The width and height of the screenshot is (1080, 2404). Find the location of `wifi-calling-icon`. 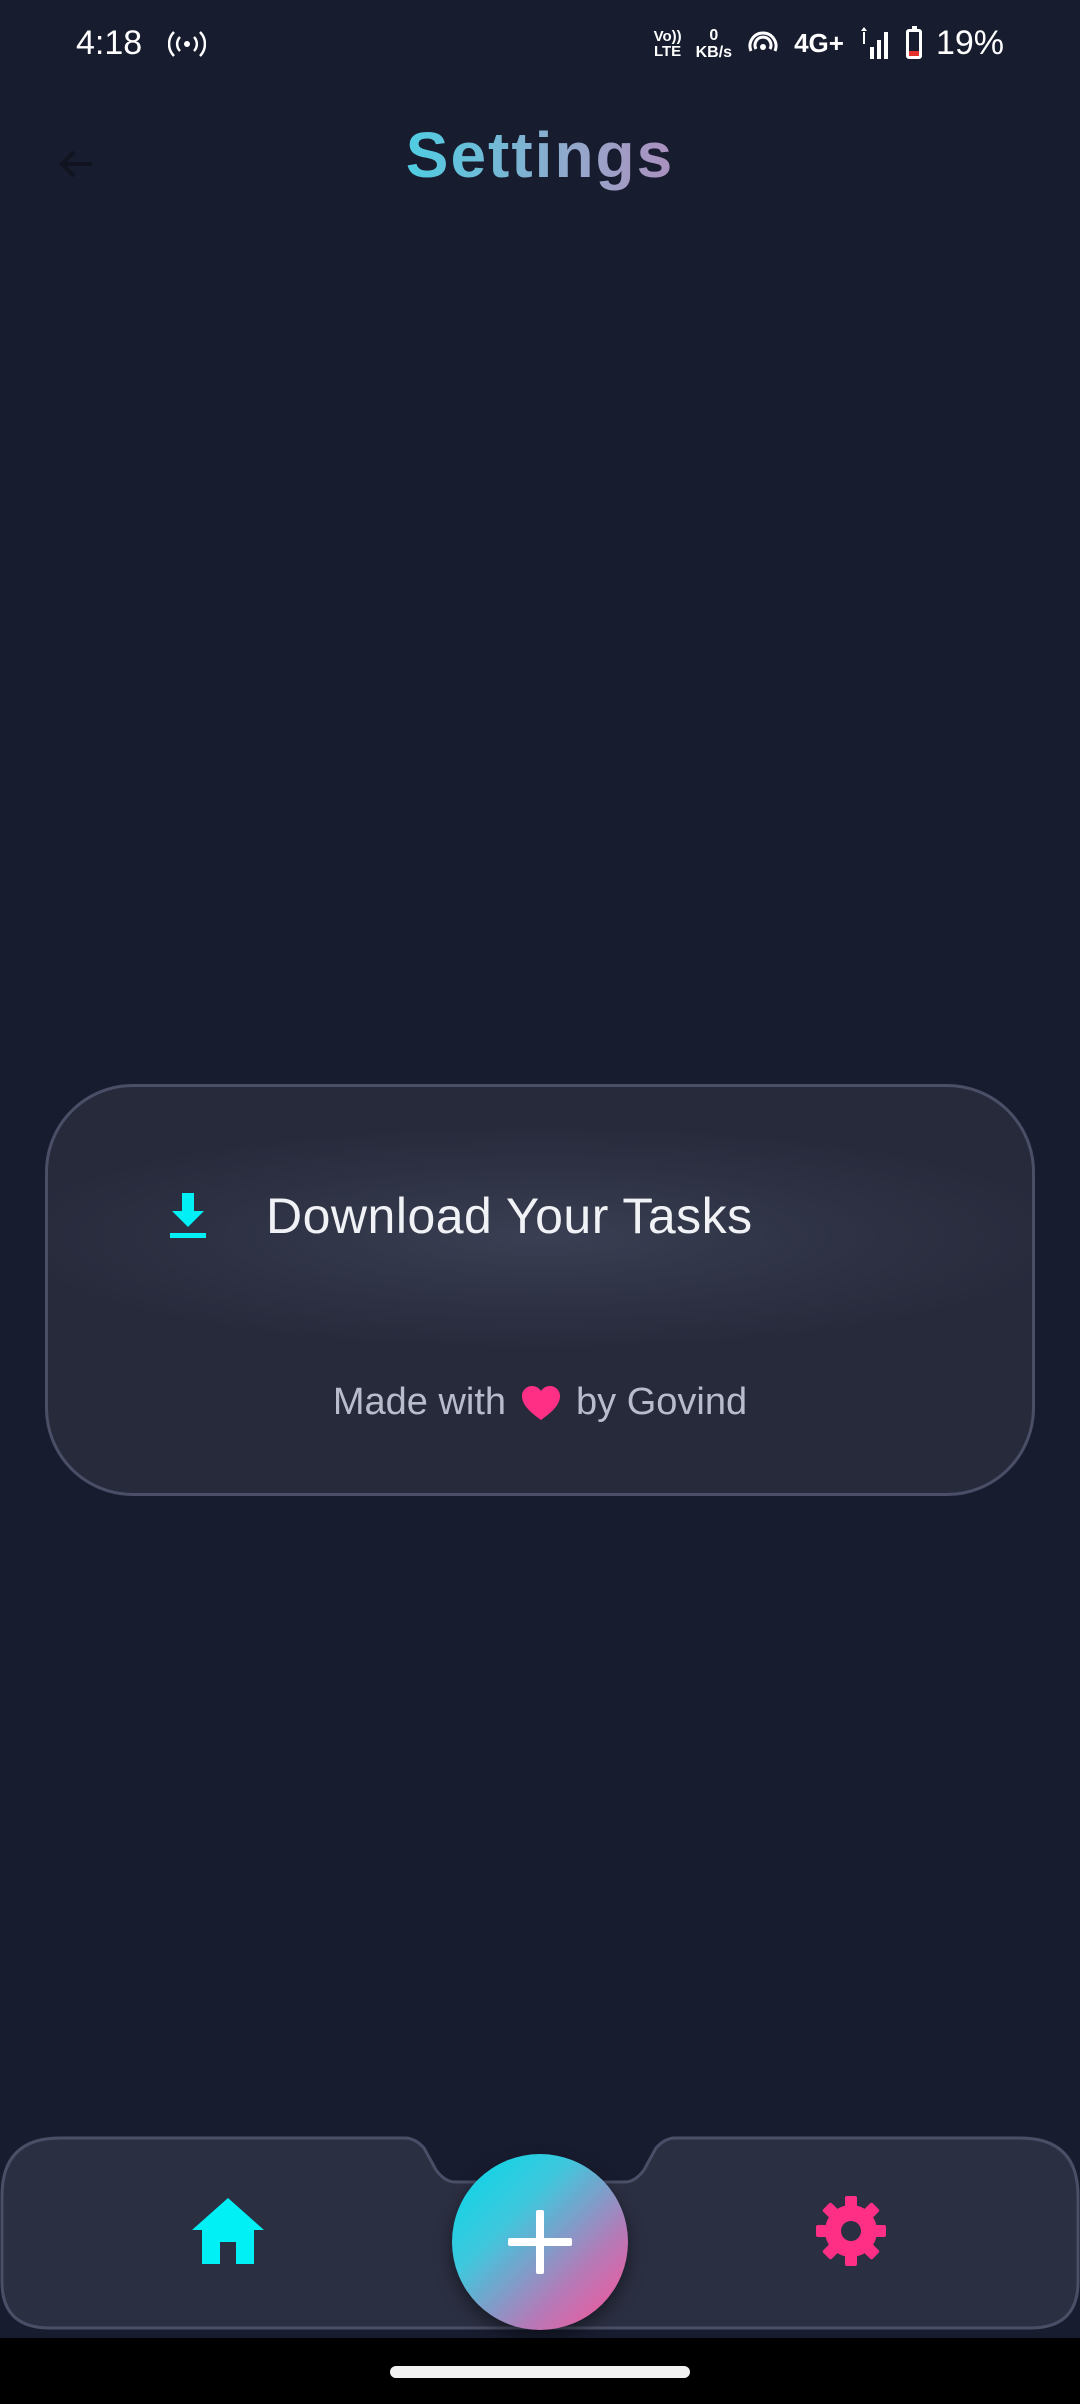

wifi-calling-icon is located at coordinates (763, 41).